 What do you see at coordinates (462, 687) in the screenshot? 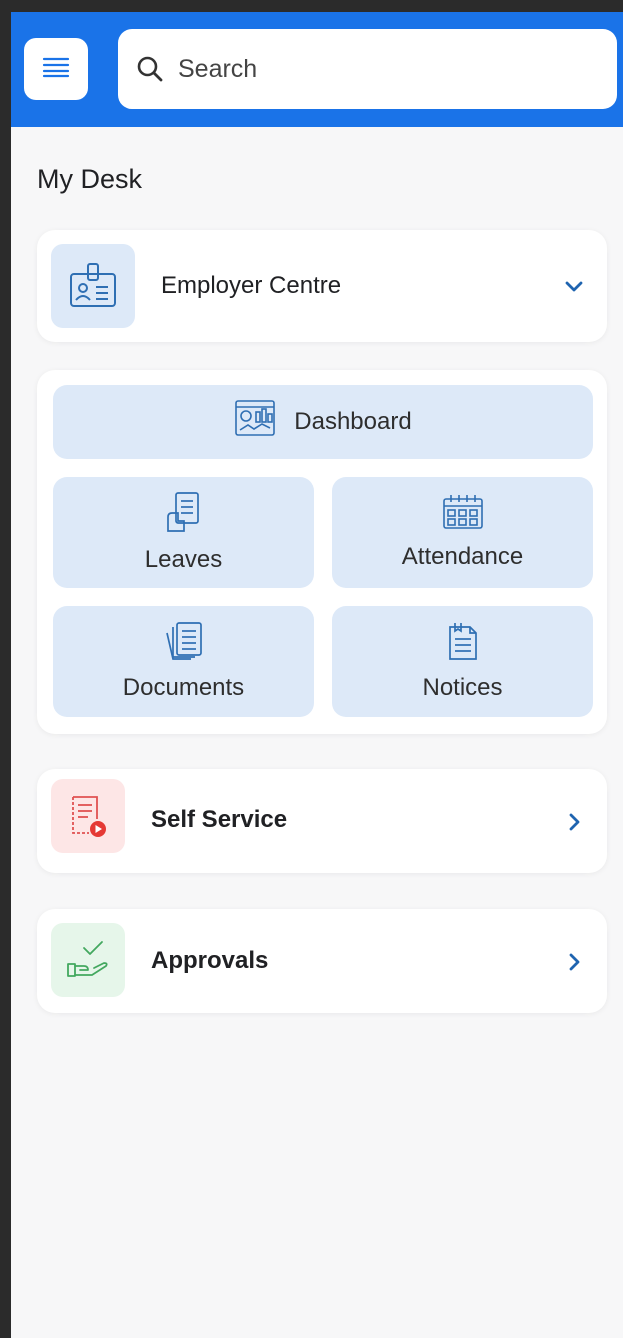
I see `notices-label: Notices` at bounding box center [462, 687].